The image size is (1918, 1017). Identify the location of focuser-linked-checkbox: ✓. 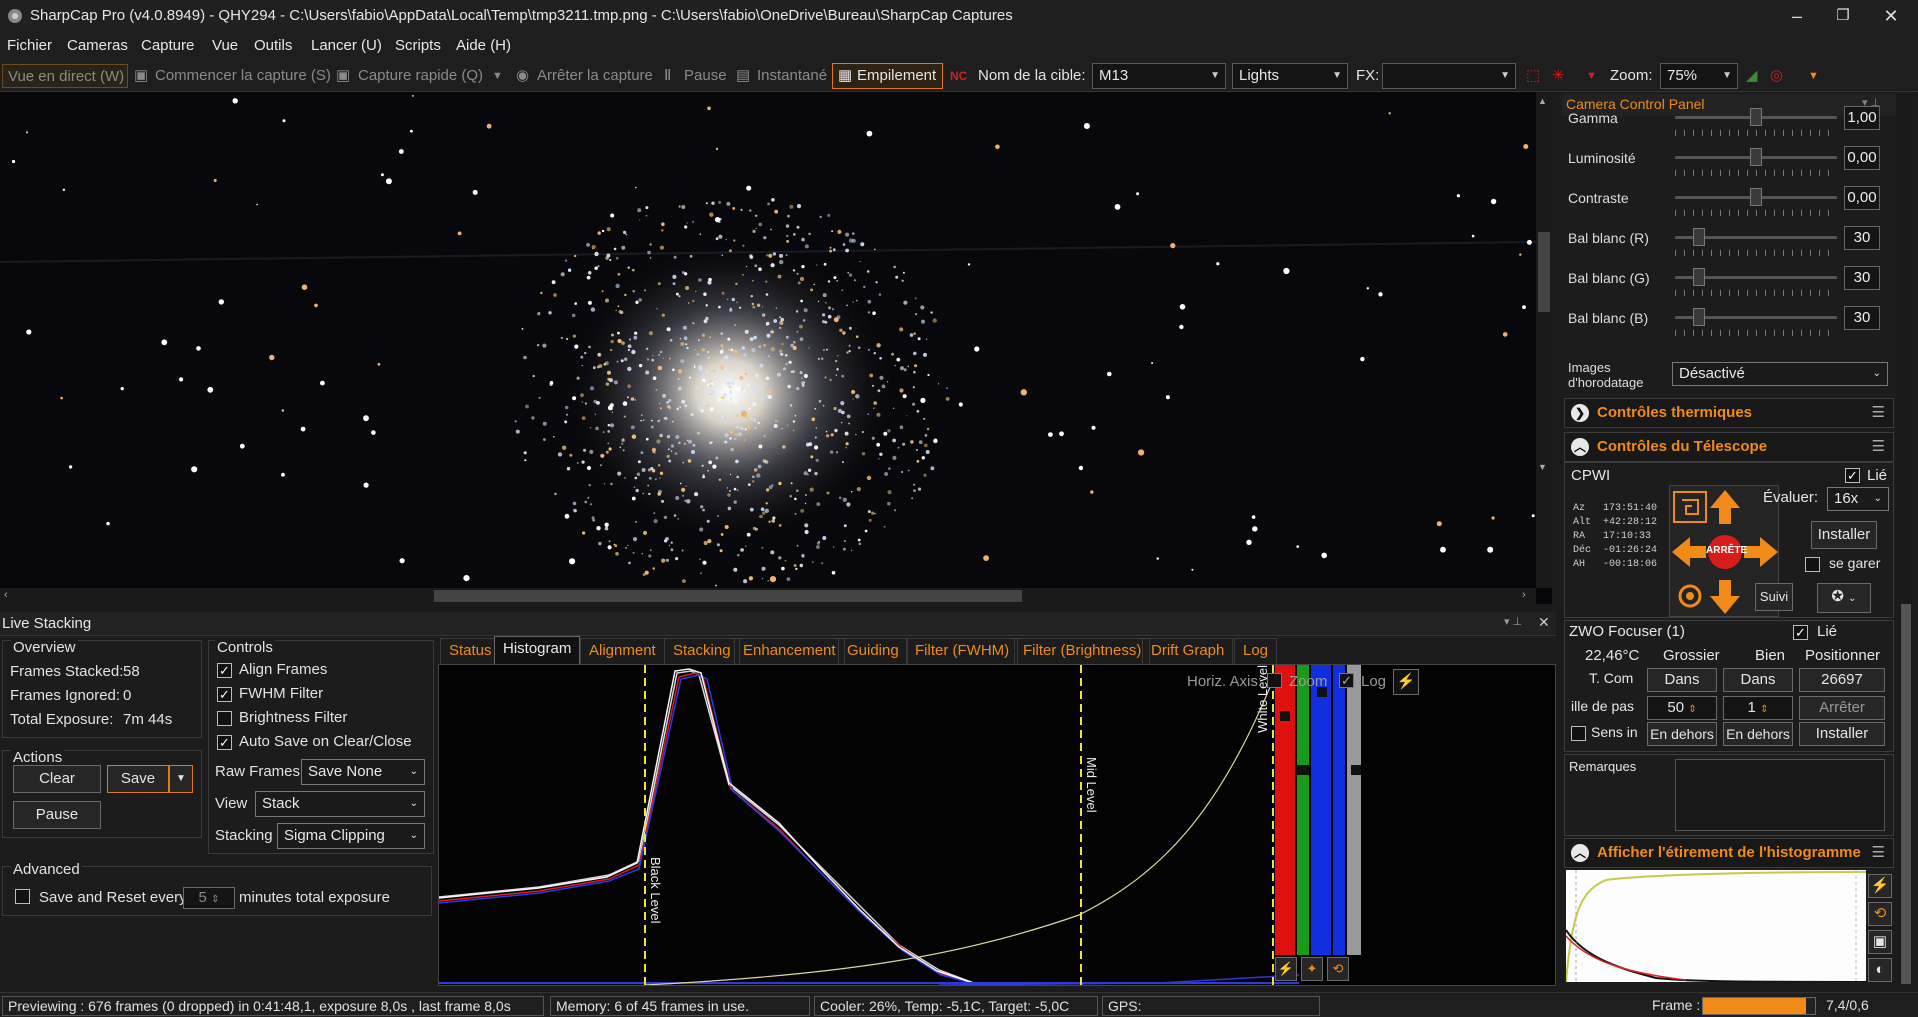
(1800, 632).